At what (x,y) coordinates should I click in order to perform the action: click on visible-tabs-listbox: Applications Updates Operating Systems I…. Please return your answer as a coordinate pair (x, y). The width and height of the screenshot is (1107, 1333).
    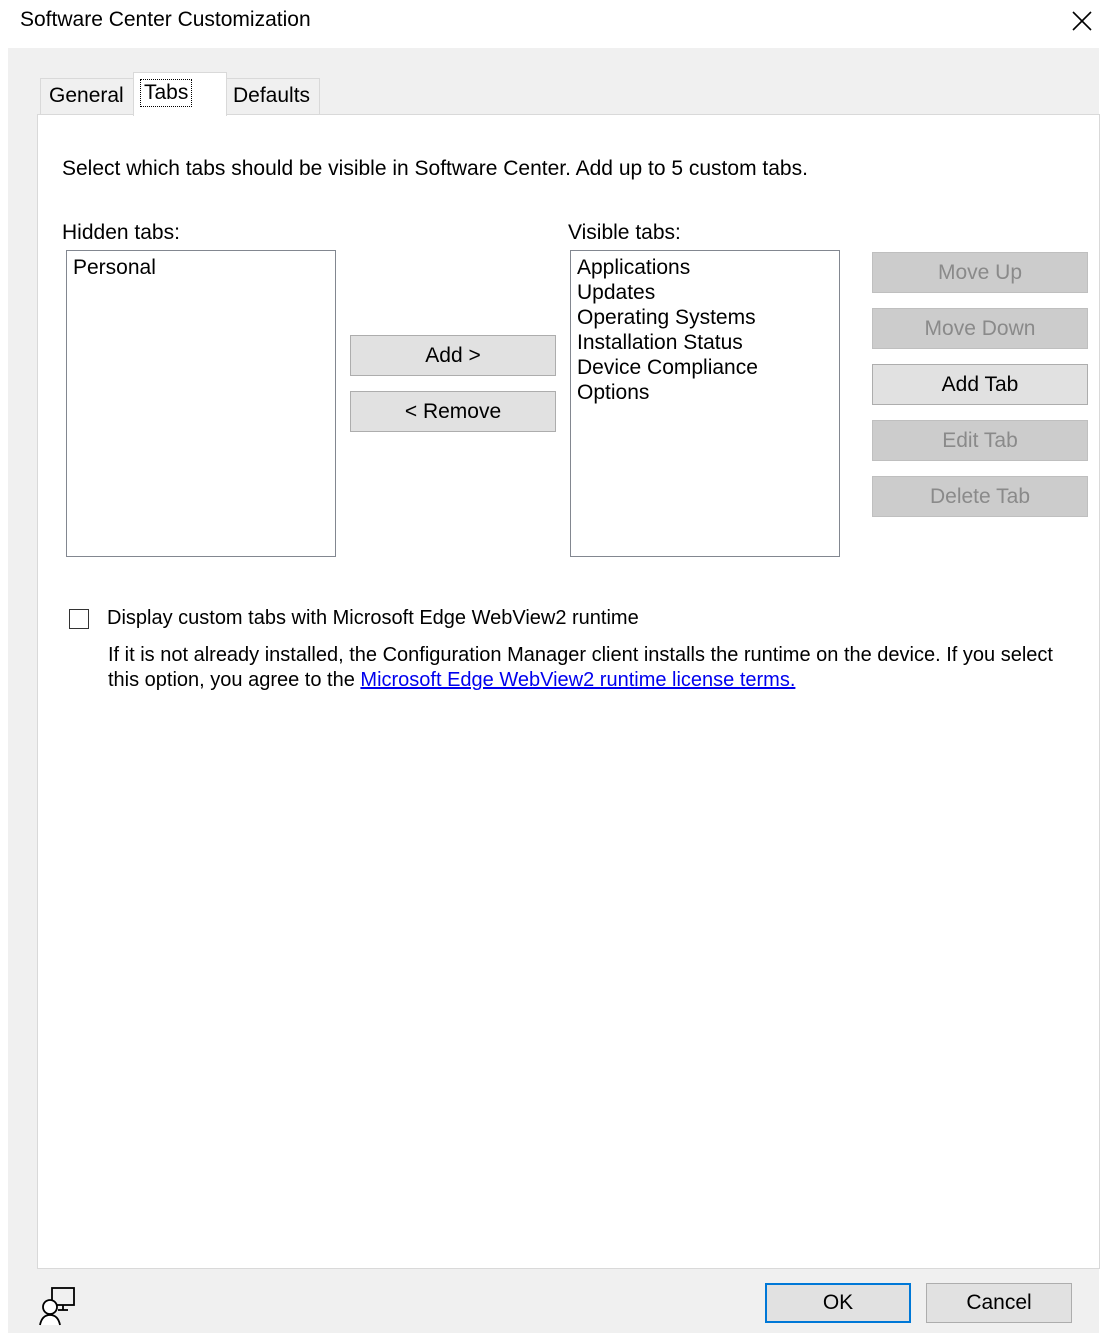
    Looking at the image, I should click on (705, 403).